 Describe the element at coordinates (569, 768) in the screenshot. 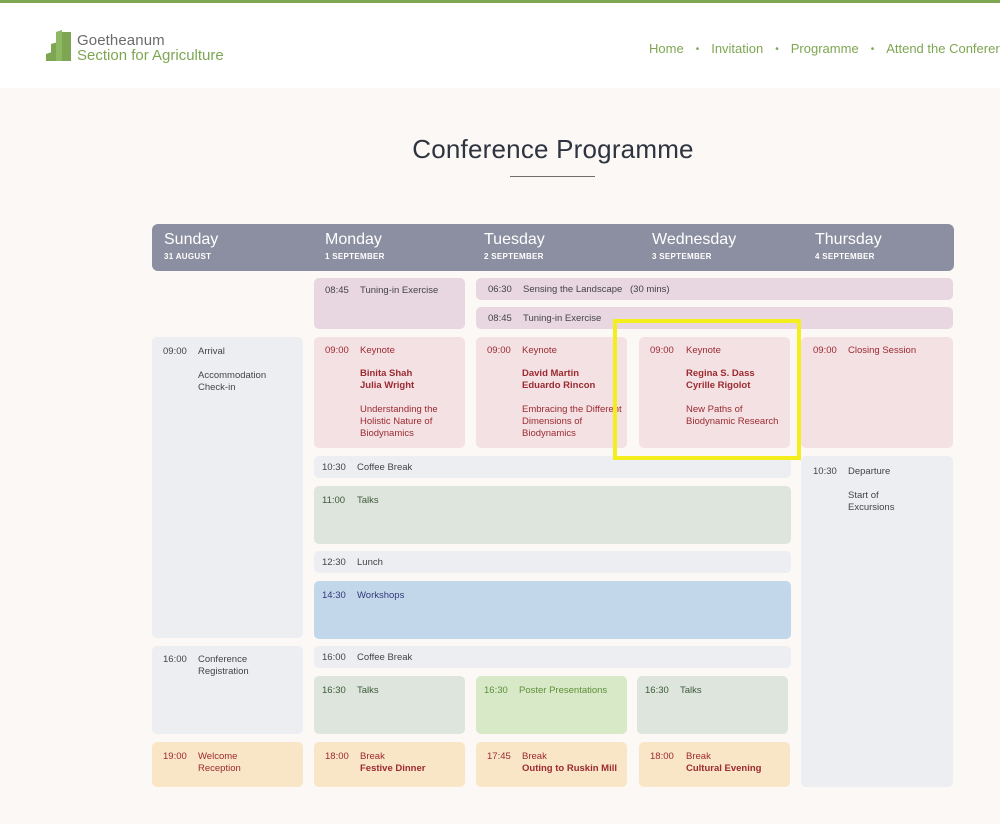

I see `event-title: Outing to Ruskin Mill` at that location.